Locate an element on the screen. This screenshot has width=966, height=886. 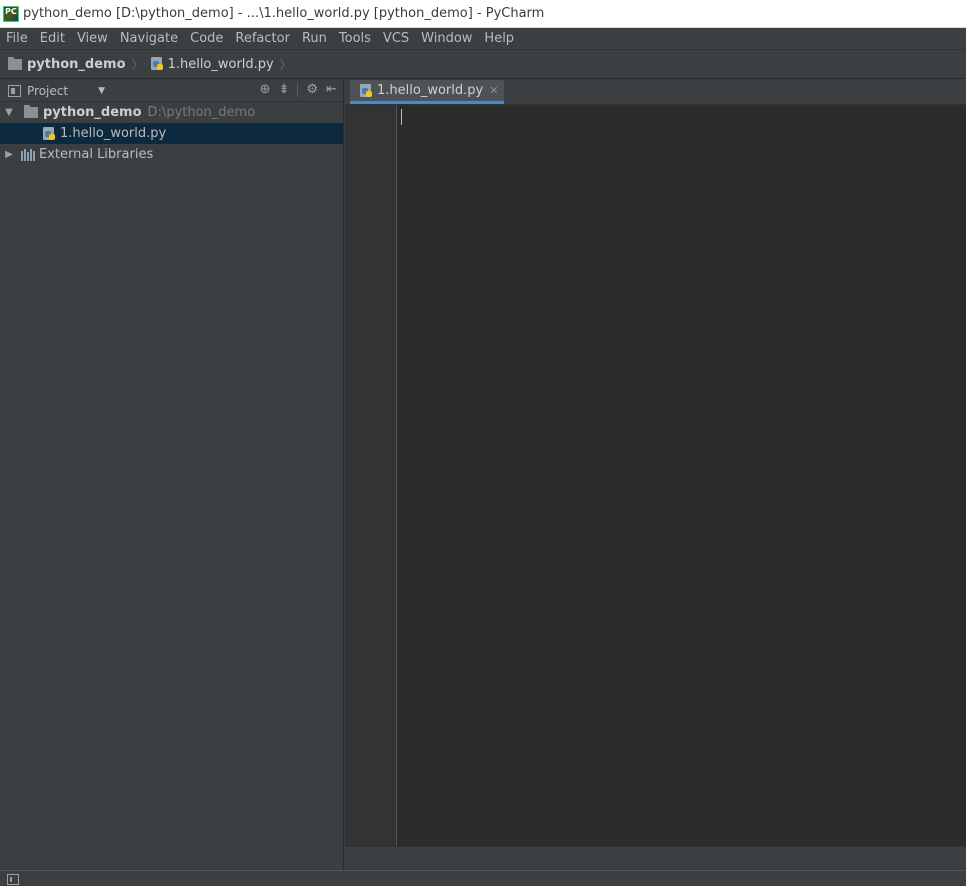
tool-windows-toggle-icon is located at coordinates (13, 879).